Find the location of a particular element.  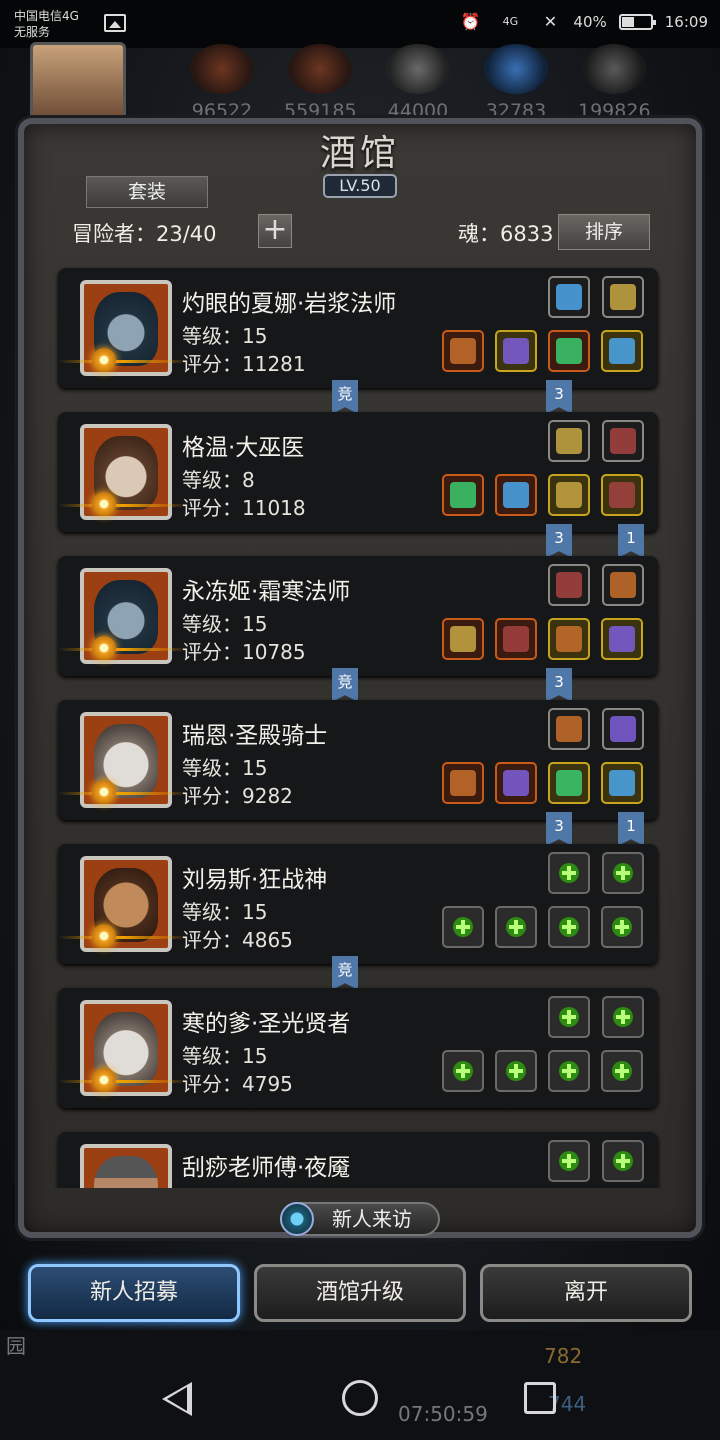

signal-icon: 4G is located at coordinates (510, 21).